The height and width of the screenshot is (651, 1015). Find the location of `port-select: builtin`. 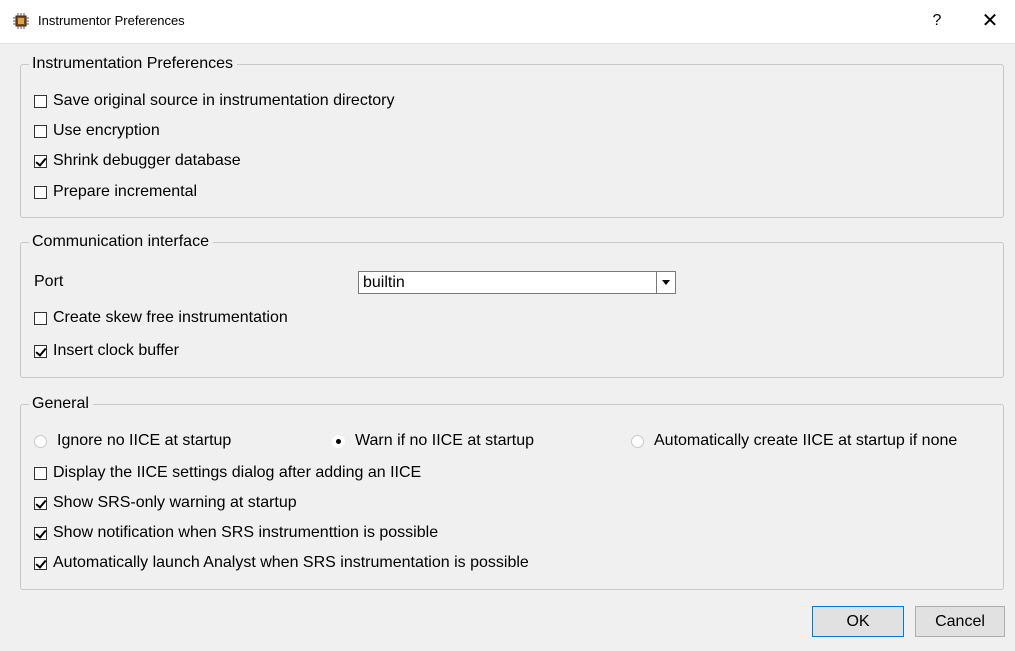

port-select: builtin is located at coordinates (517, 282).